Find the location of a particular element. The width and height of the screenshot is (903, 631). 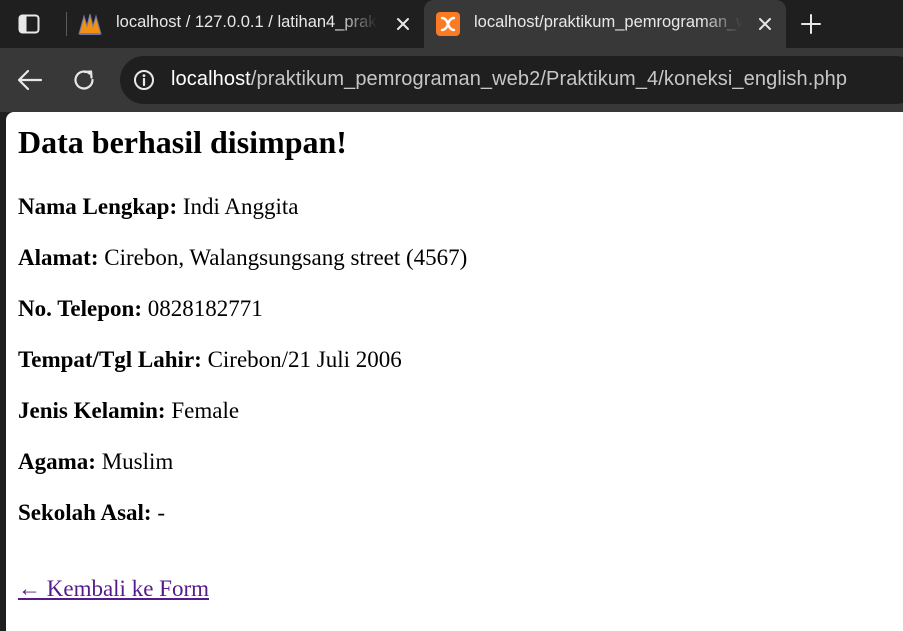

field-label: Jenis Kelamin: is located at coordinates (92, 410).